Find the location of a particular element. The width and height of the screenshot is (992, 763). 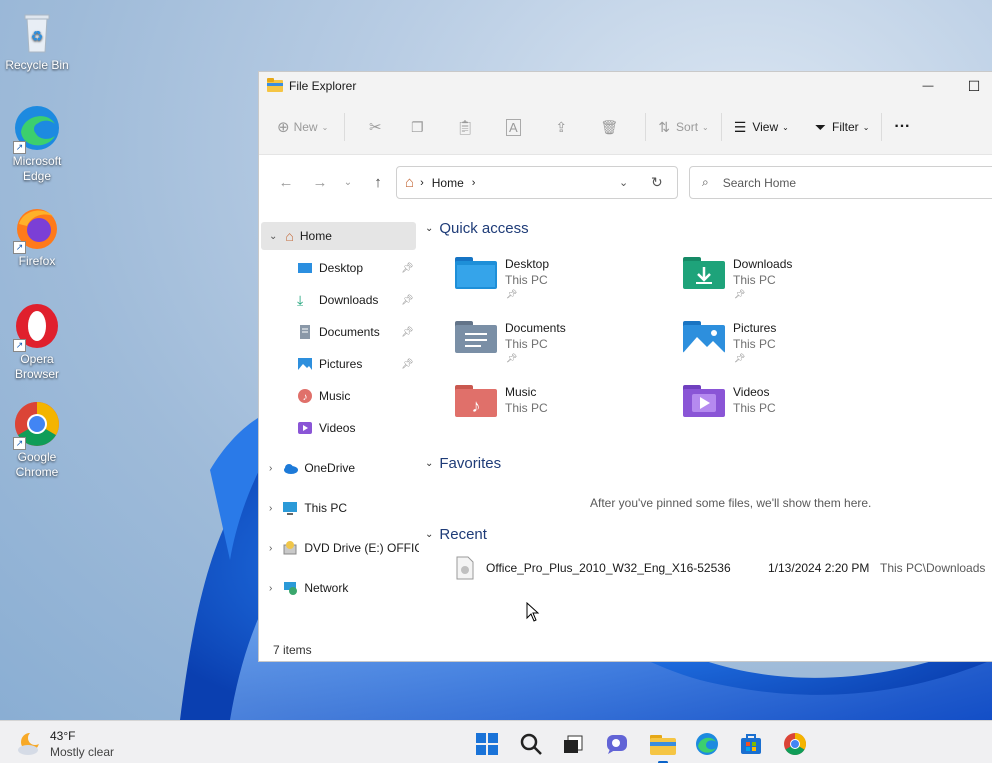

maximize-button: ☐ is located at coordinates (971, 86).